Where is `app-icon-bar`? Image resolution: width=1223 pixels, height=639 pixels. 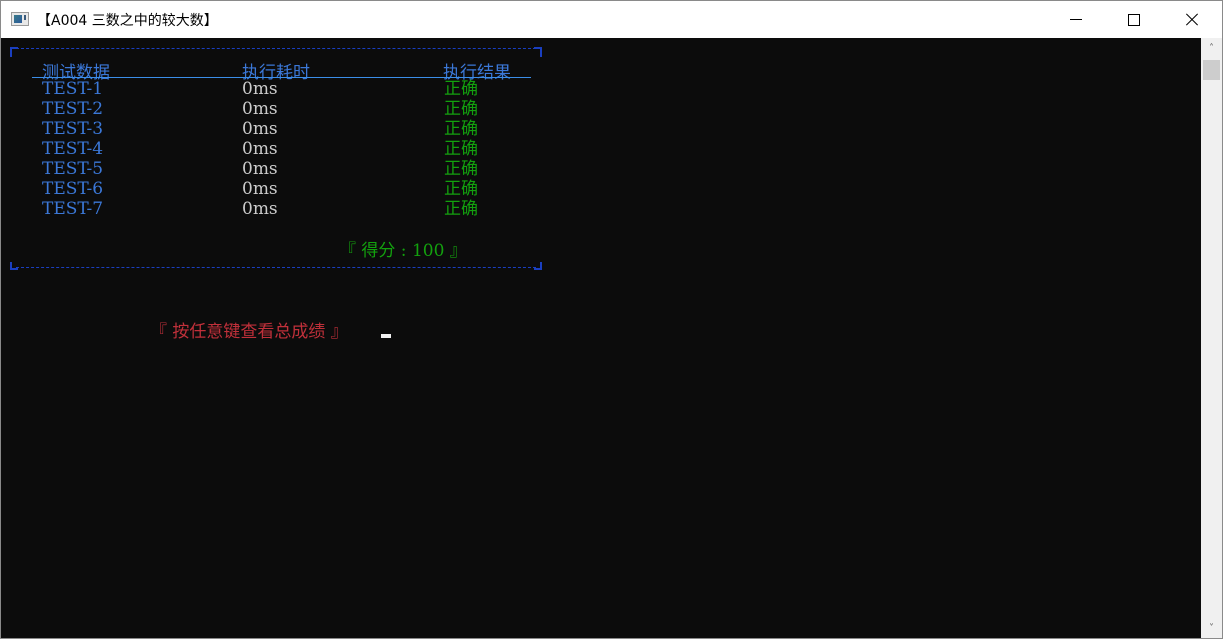 app-icon-bar is located at coordinates (25, 17).